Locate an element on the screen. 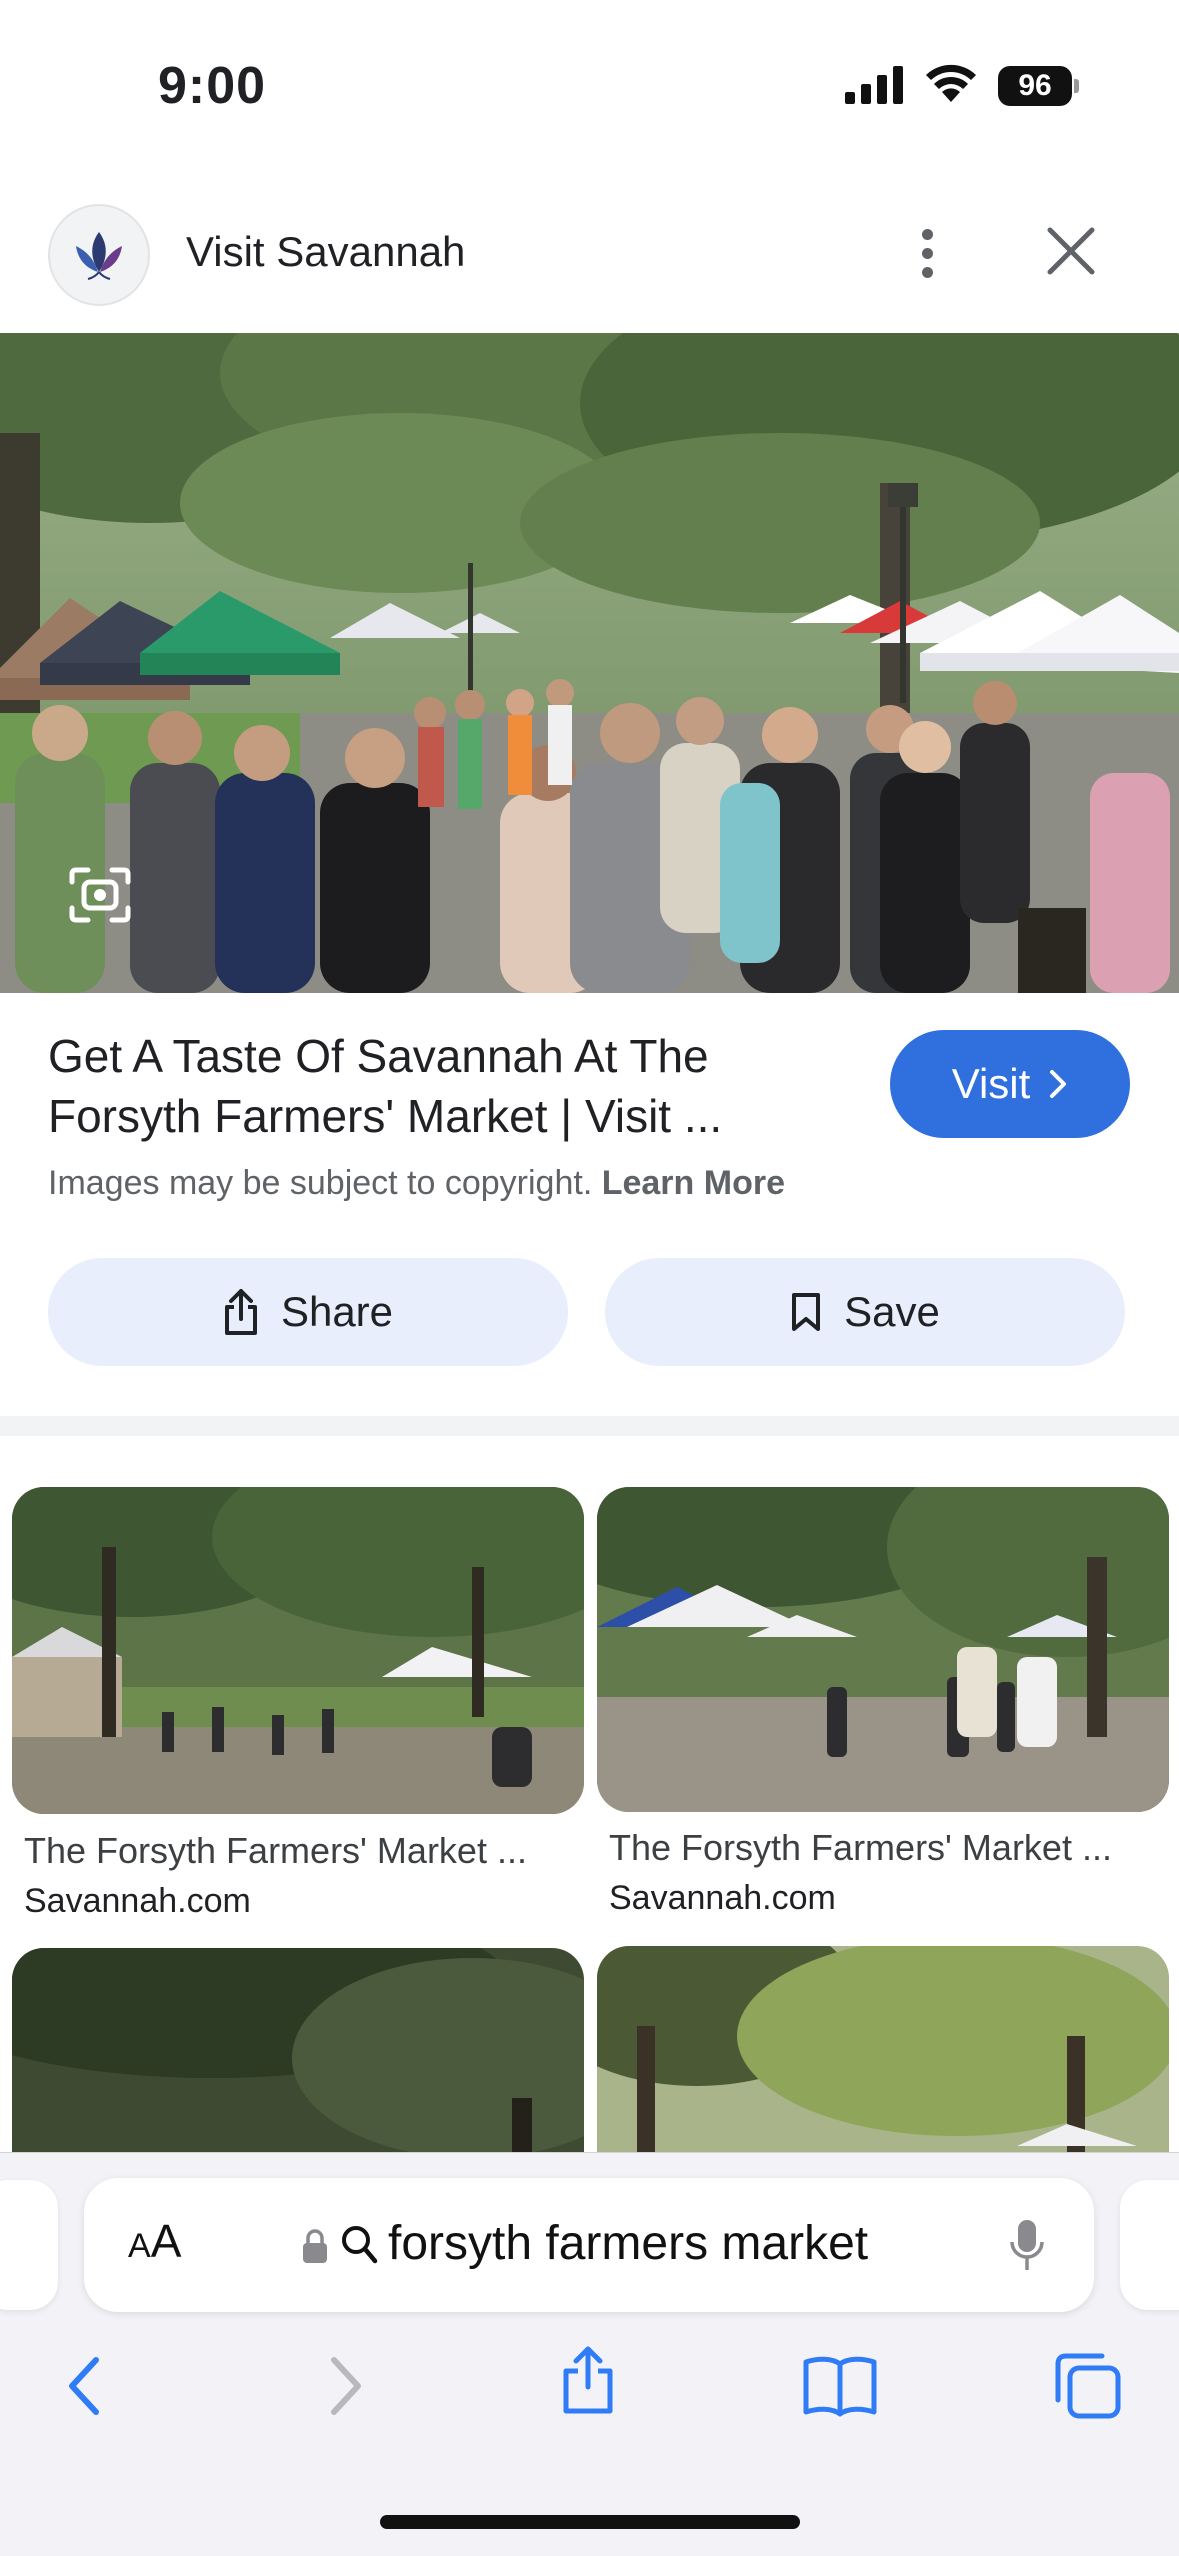 This screenshot has width=1179, height=2556. previous-tab-preview is located at coordinates (29, 2245).